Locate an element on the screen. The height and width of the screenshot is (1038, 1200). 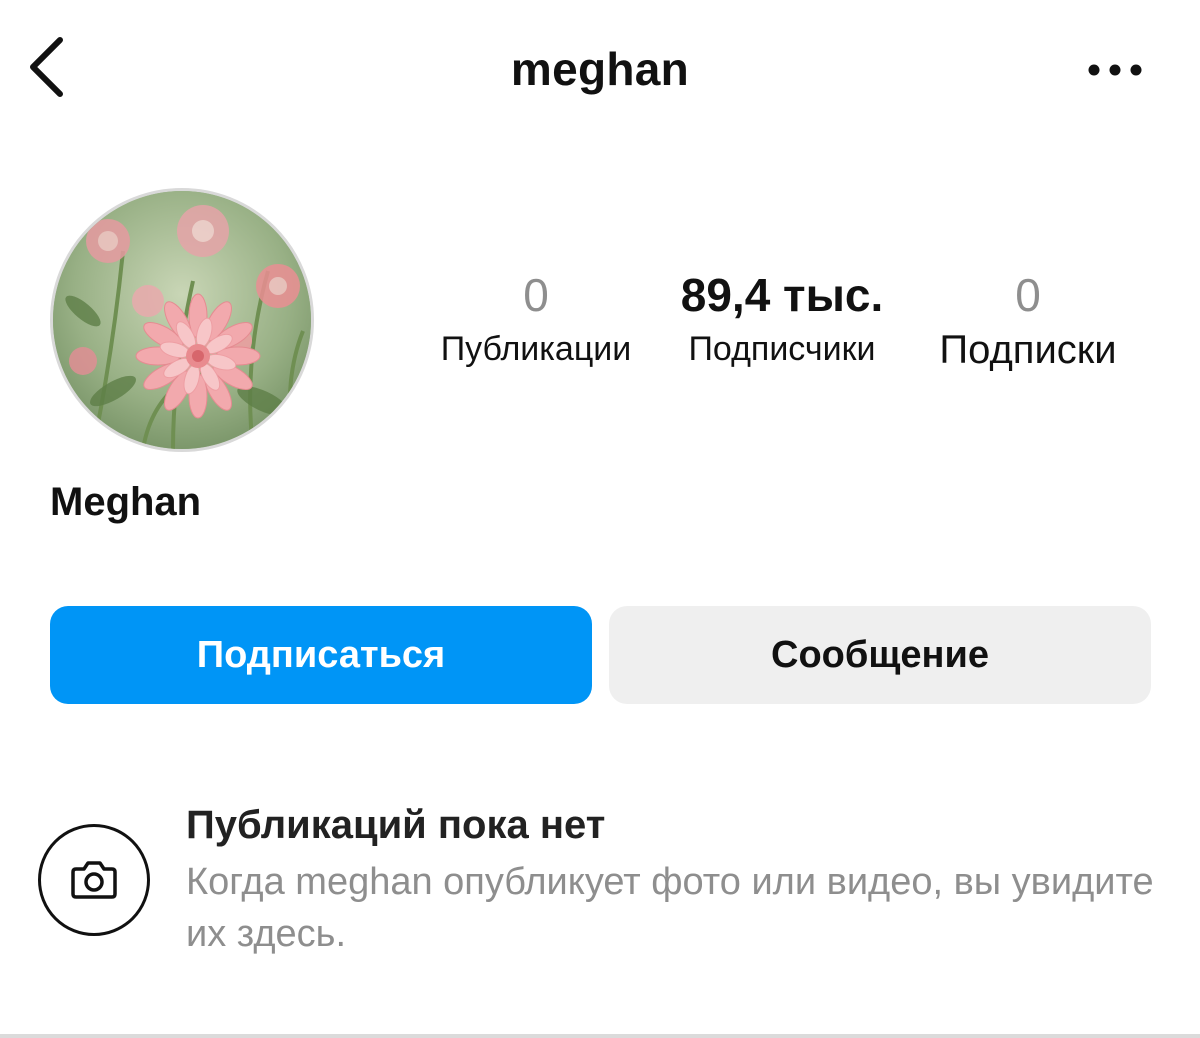
more-options-button is located at coordinates (1115, 70).